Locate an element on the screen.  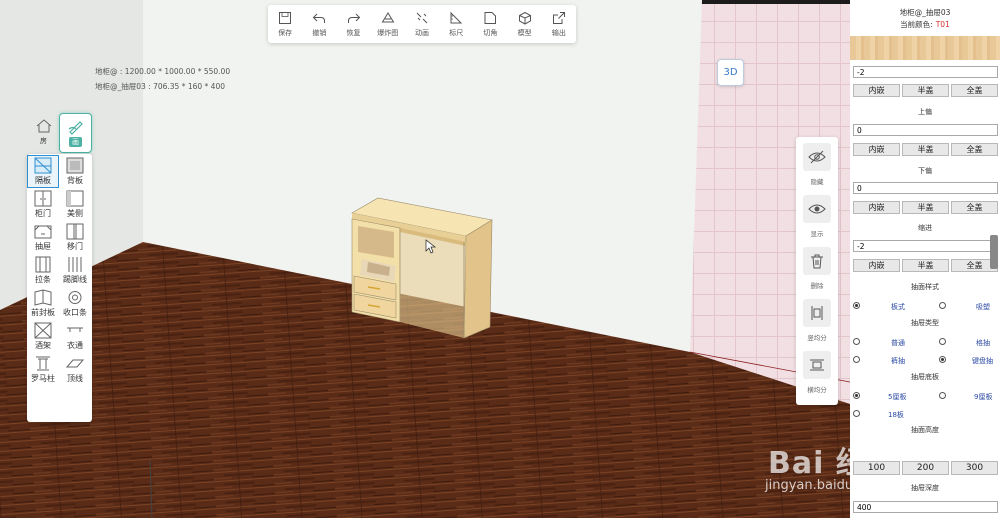
tool-crown-line: 顶线 is located at coordinates (75, 369).